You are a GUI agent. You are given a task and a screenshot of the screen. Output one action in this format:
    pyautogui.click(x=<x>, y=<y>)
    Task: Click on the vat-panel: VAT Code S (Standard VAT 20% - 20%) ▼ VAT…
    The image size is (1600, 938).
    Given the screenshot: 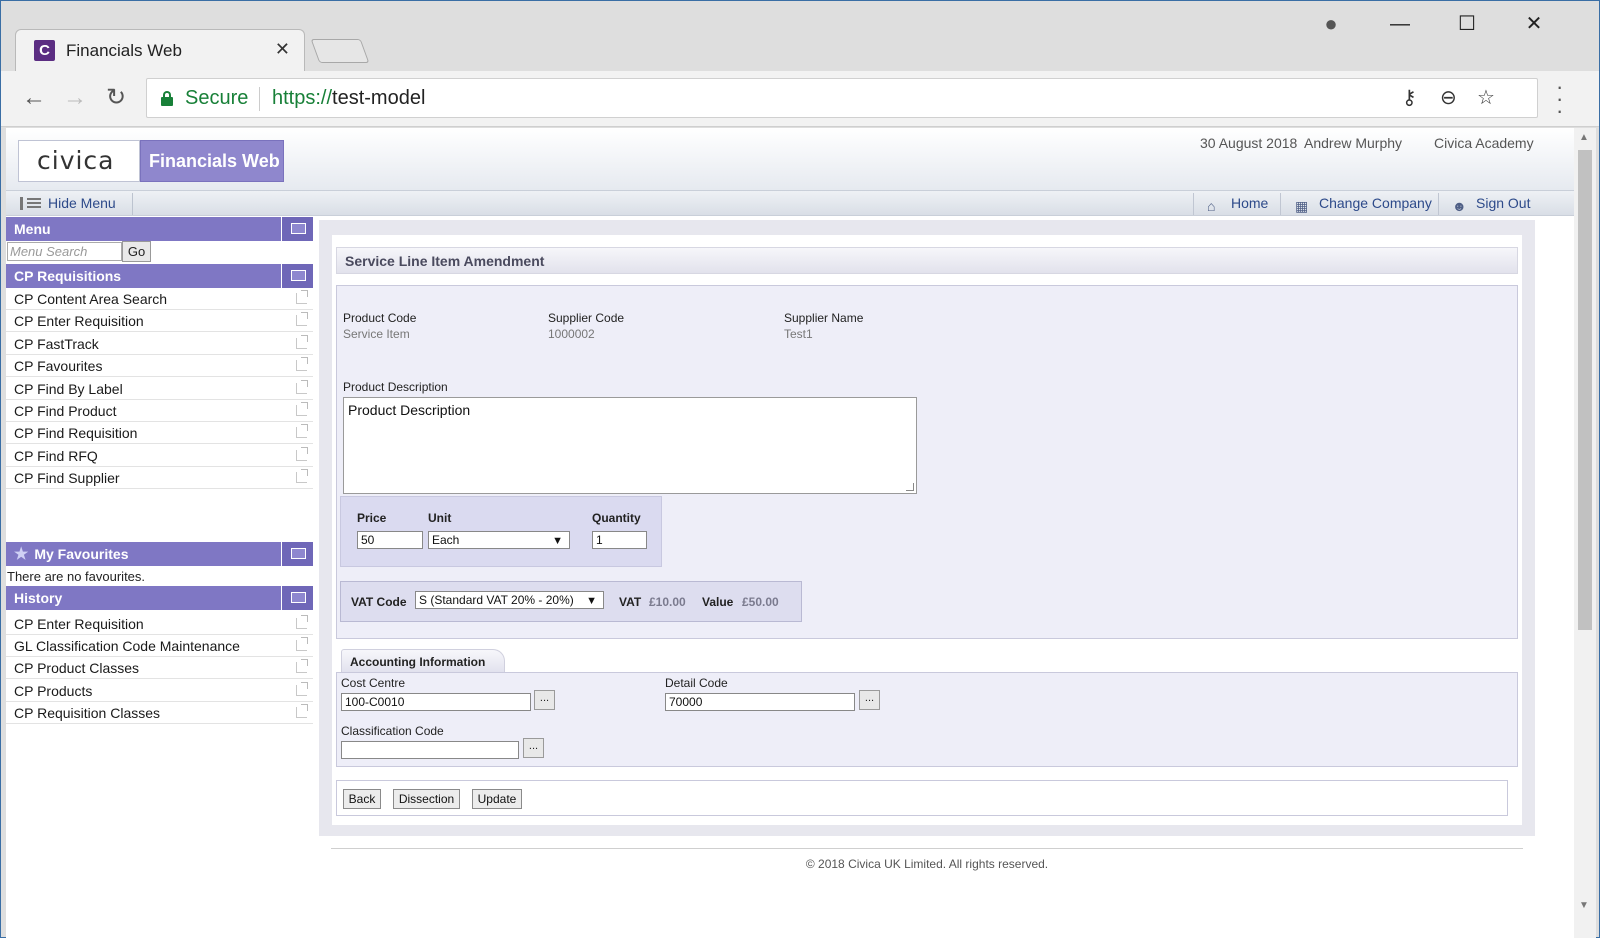 What is the action you would take?
    pyautogui.click(x=571, y=601)
    